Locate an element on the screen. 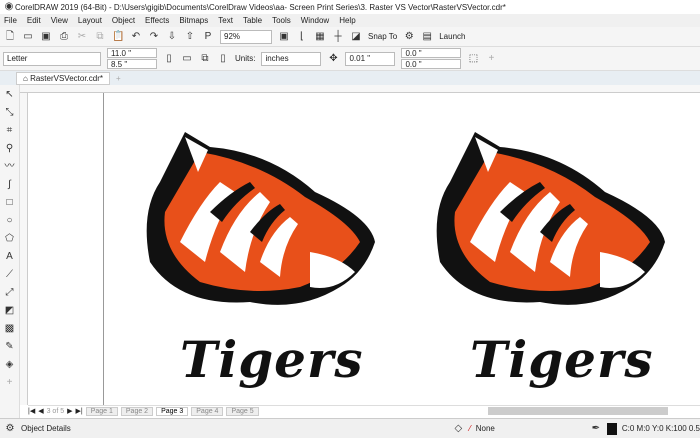 The image size is (700, 438). shape-tool-icon: ⤡ is located at coordinates (10, 113).